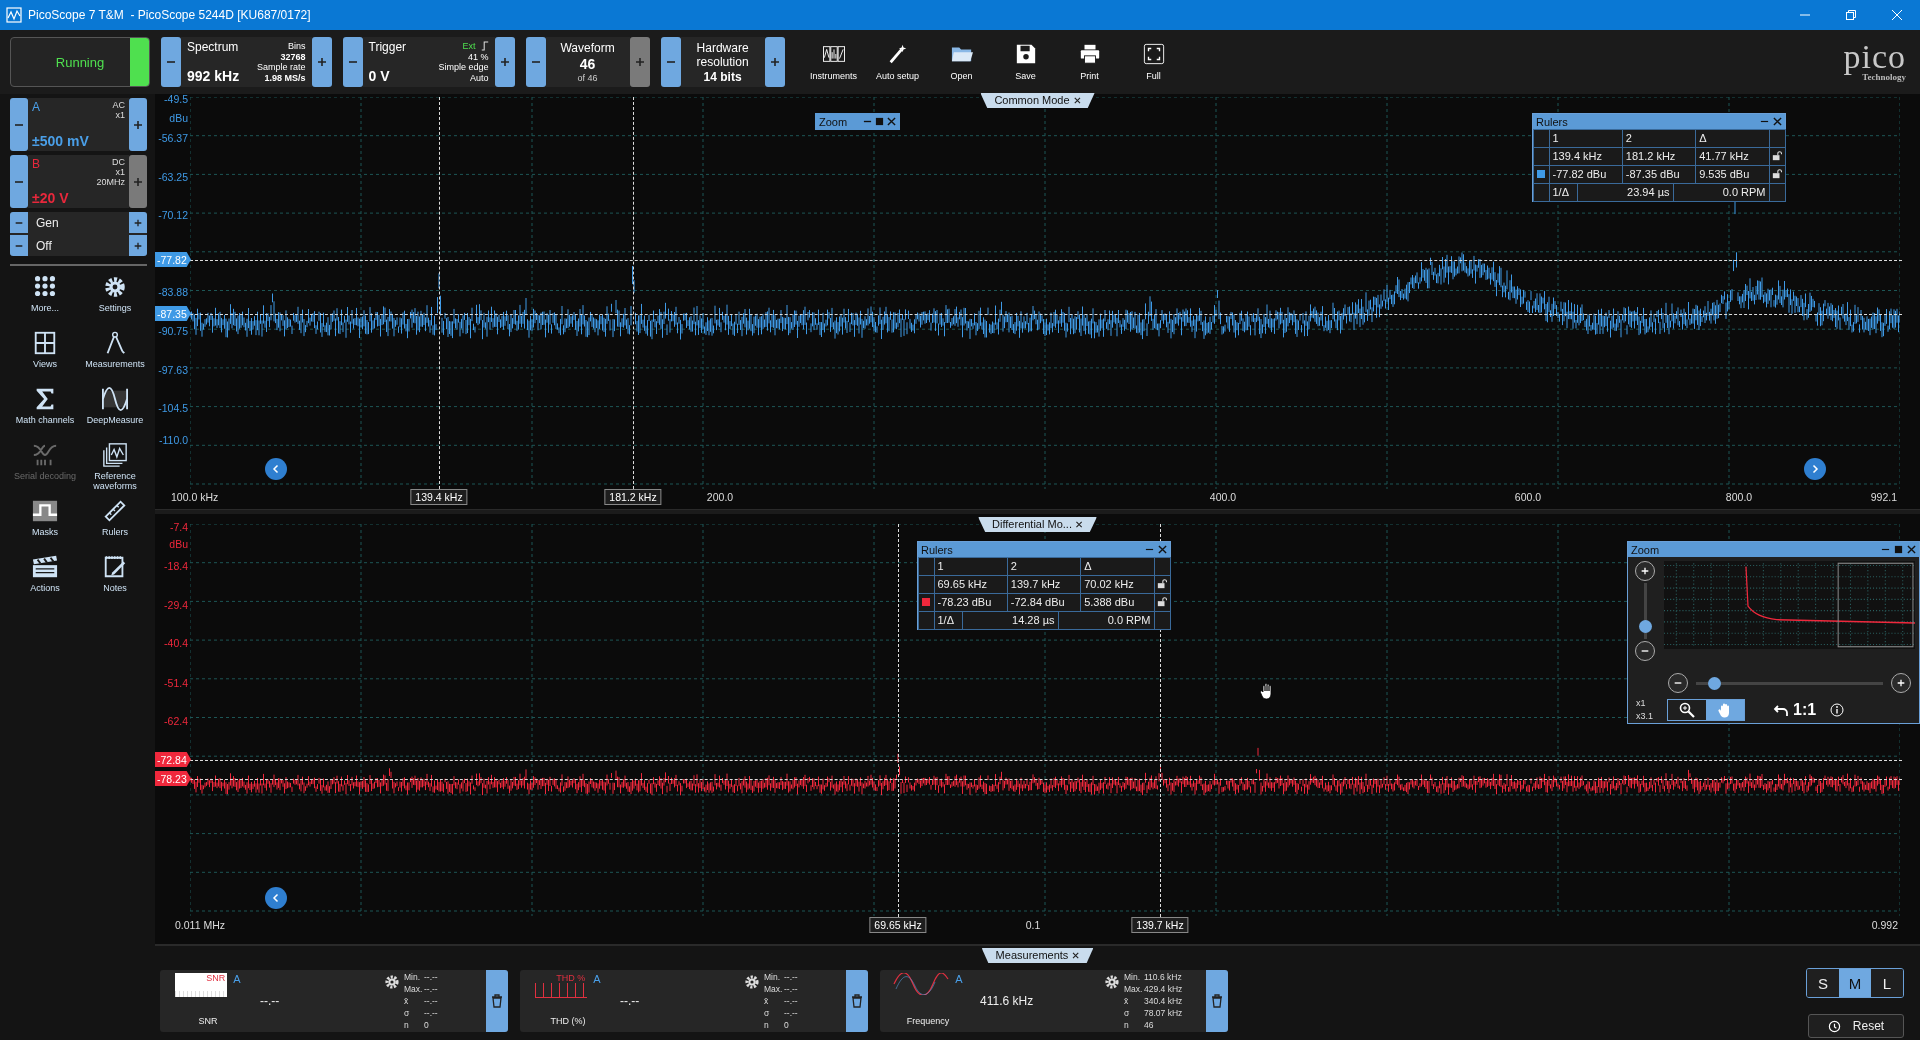 The image size is (1920, 1040). I want to click on ruler-handle: -72.84, so click(173, 759).